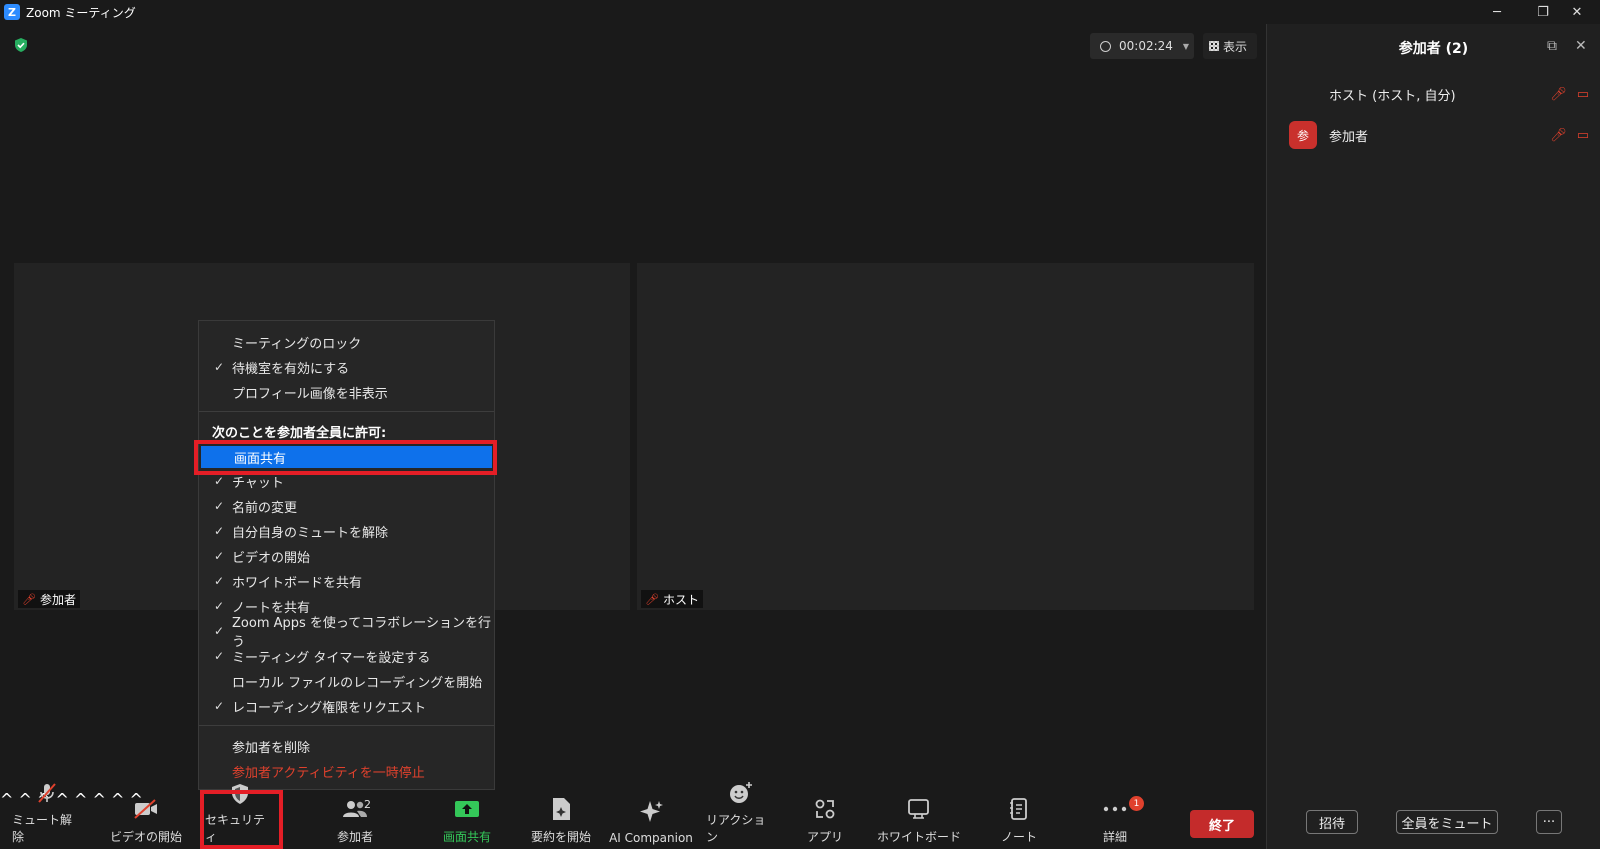 This screenshot has width=1600, height=849. I want to click on menu-item-waiting-room: ✓ 待機室を有効にする, so click(346, 367).